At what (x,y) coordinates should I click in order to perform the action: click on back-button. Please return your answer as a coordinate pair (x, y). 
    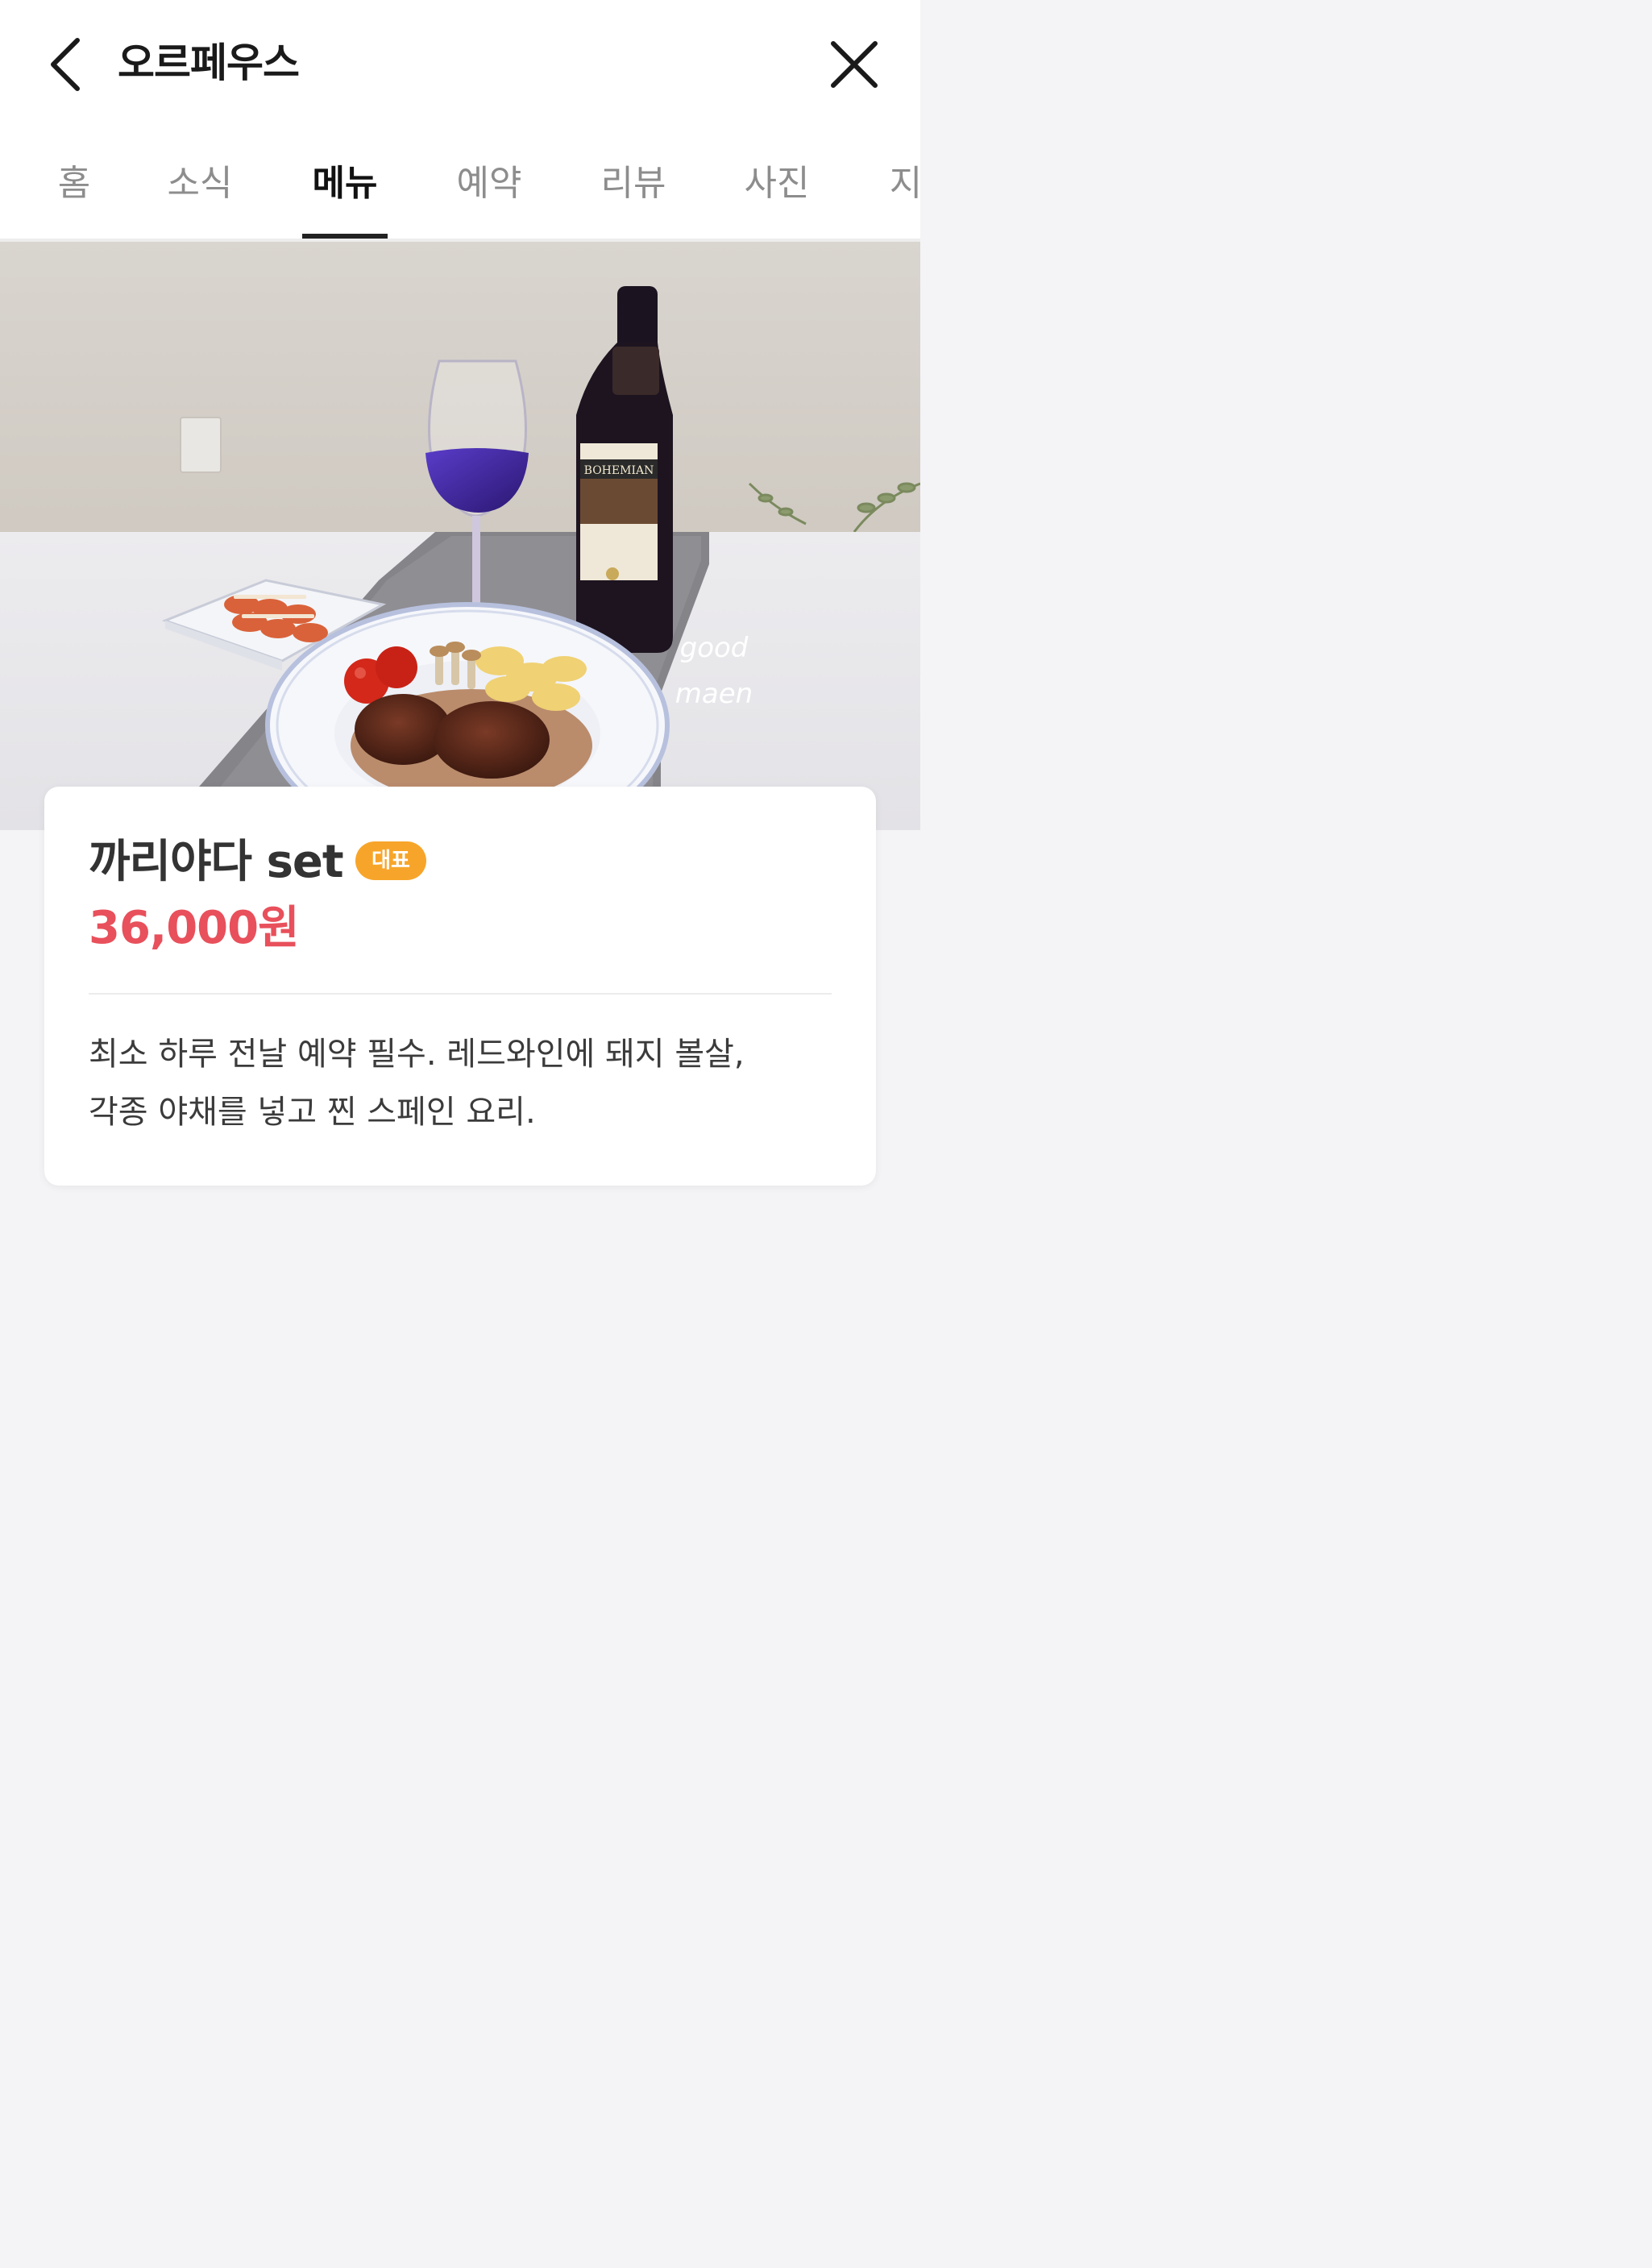
    Looking at the image, I should click on (67, 63).